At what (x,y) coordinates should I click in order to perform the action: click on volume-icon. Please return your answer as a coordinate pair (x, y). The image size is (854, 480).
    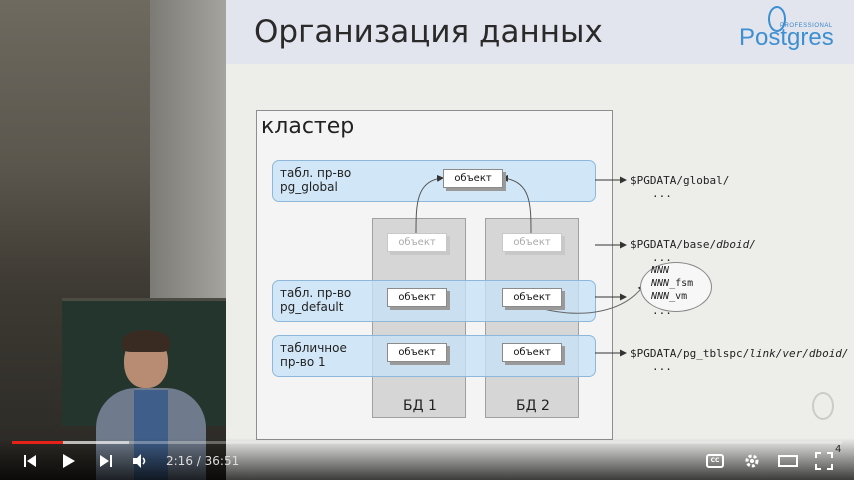
    Looking at the image, I should click on (139, 461).